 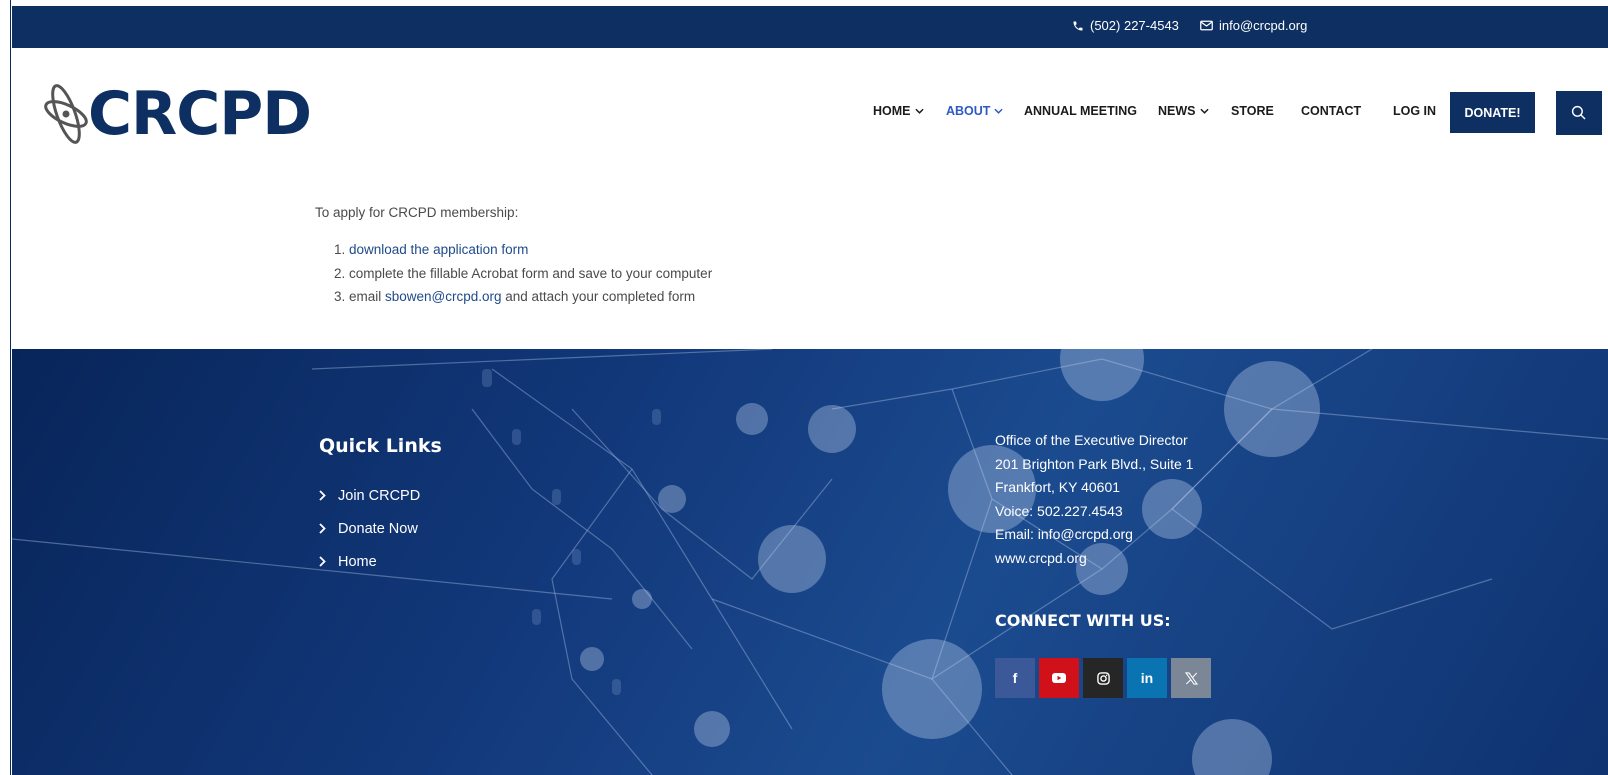 I want to click on phone-number: (502) 227-4543, so click(x=1134, y=25).